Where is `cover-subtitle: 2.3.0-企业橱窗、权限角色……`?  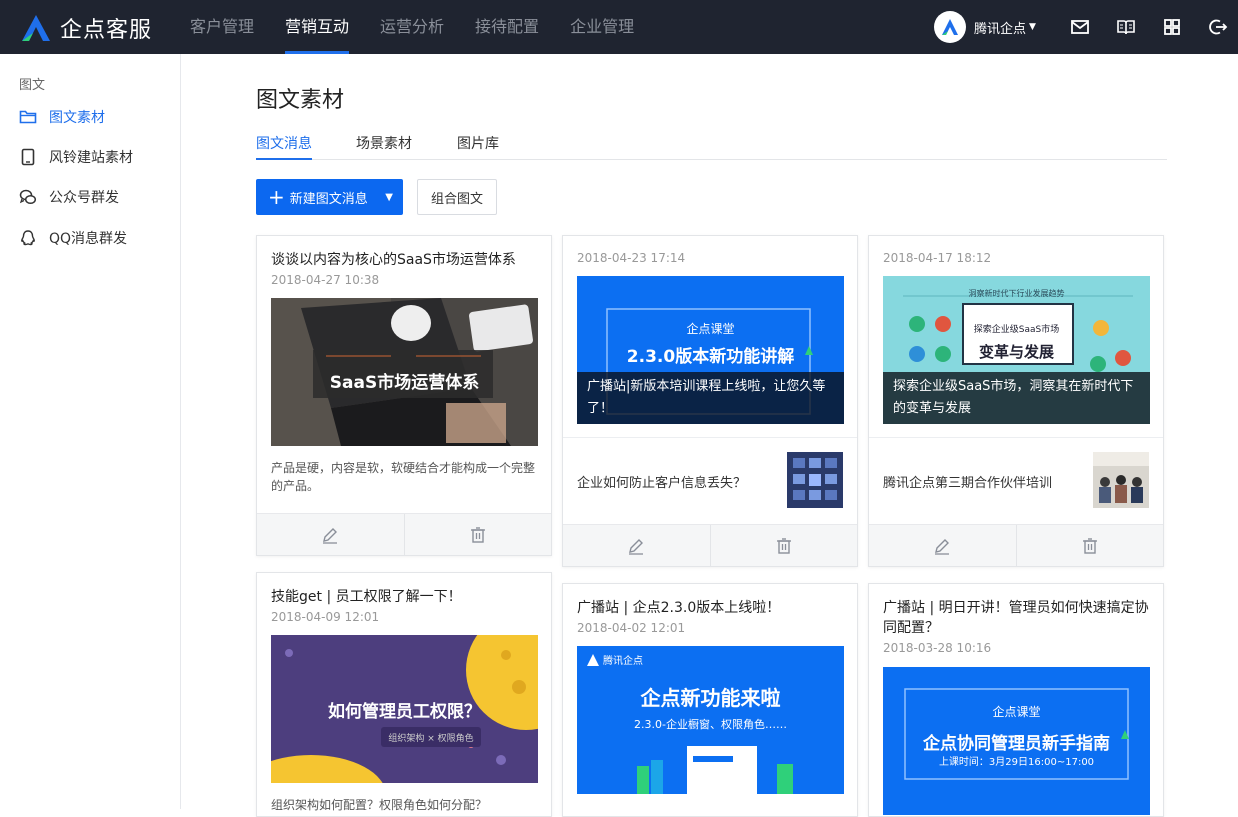
cover-subtitle: 2.3.0-企业橱窗、权限角色…… is located at coordinates (710, 724).